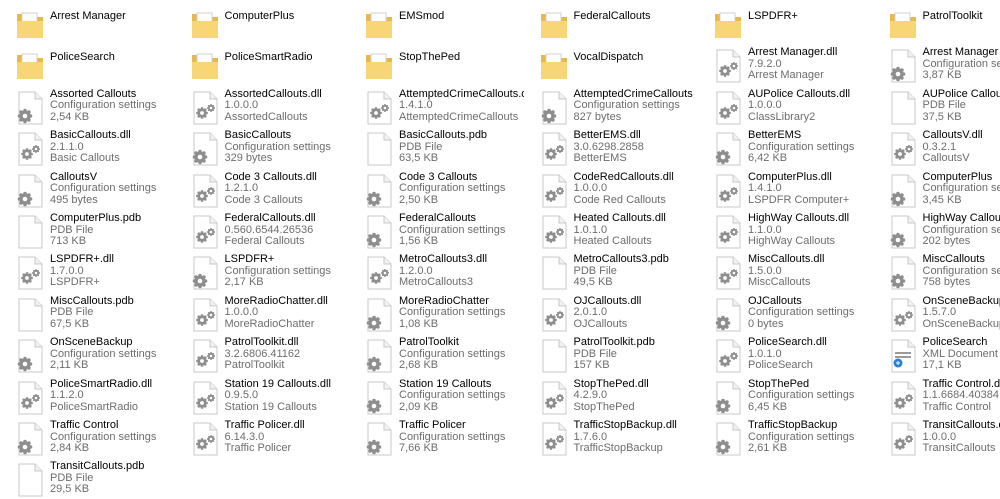 The width and height of the screenshot is (1000, 499). I want to click on folder-item: VocalDispatch, so click(613, 65).